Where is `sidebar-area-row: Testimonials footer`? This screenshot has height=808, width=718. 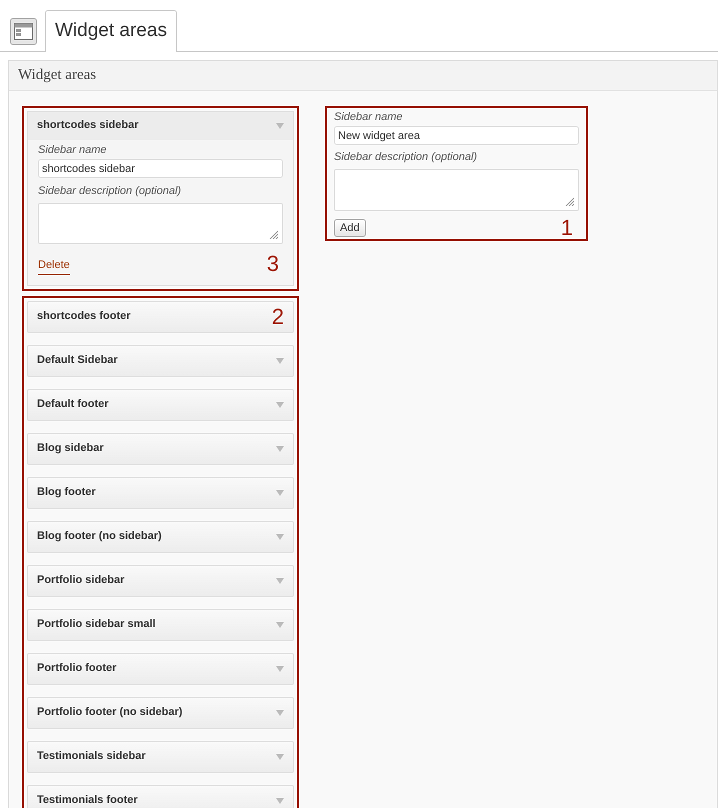 sidebar-area-row: Testimonials footer is located at coordinates (160, 796).